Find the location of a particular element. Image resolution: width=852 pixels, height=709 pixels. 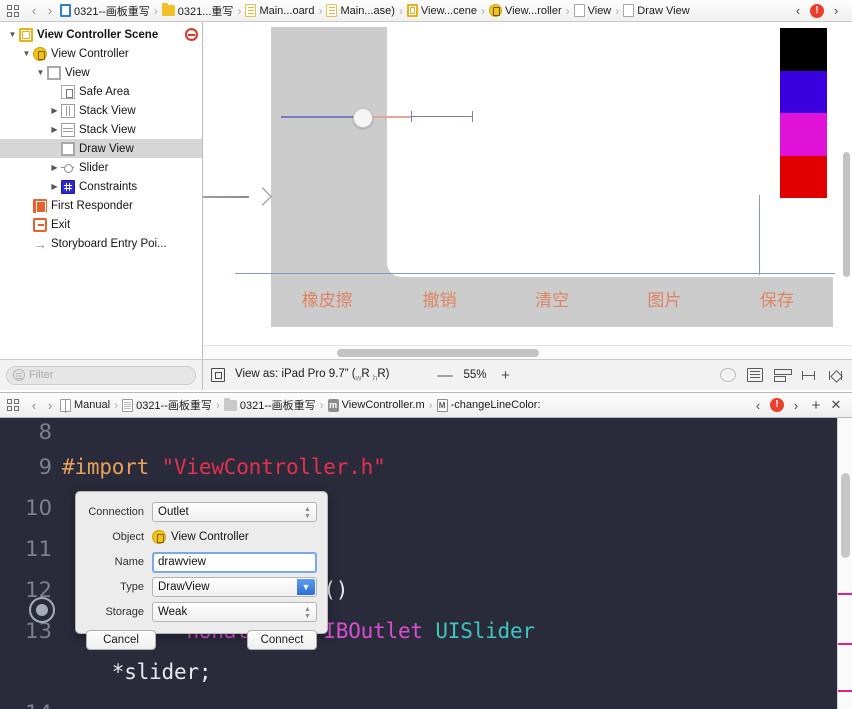

type-value: DrawView is located at coordinates (184, 587).